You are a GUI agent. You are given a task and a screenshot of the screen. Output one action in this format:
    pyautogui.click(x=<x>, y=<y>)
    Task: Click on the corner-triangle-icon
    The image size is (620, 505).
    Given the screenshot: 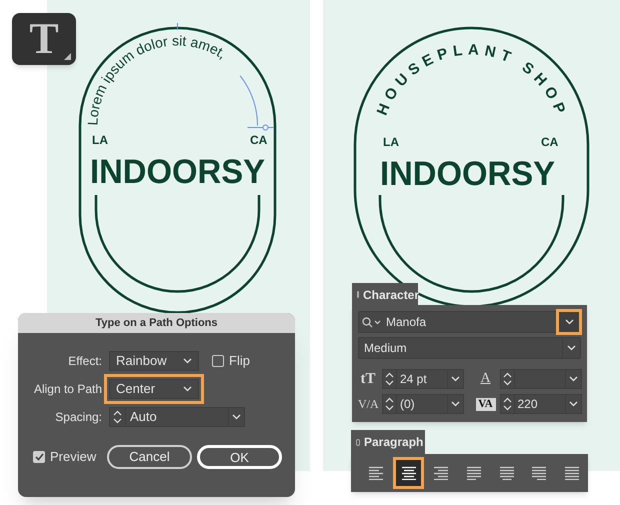 What is the action you would take?
    pyautogui.click(x=67, y=56)
    